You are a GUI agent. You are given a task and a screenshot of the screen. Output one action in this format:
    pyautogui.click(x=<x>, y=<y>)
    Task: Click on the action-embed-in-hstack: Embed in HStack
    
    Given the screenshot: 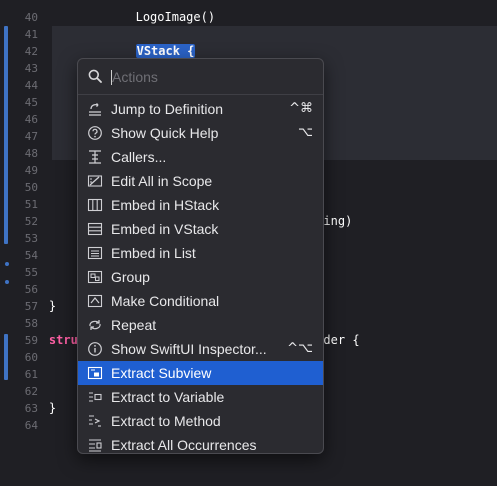 What is the action you would take?
    pyautogui.click(x=200, y=205)
    